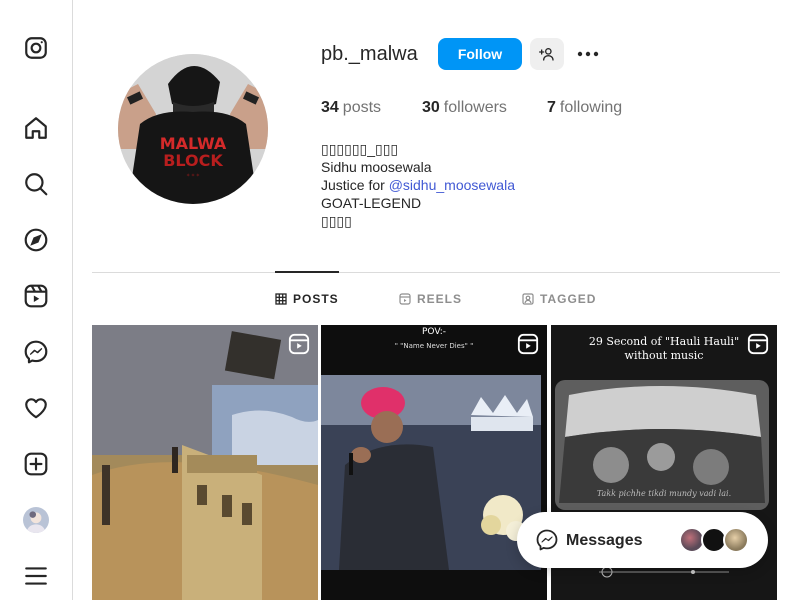 The image size is (800, 600). Describe the element at coordinates (36, 464) in the screenshot. I see `create-icon` at that location.